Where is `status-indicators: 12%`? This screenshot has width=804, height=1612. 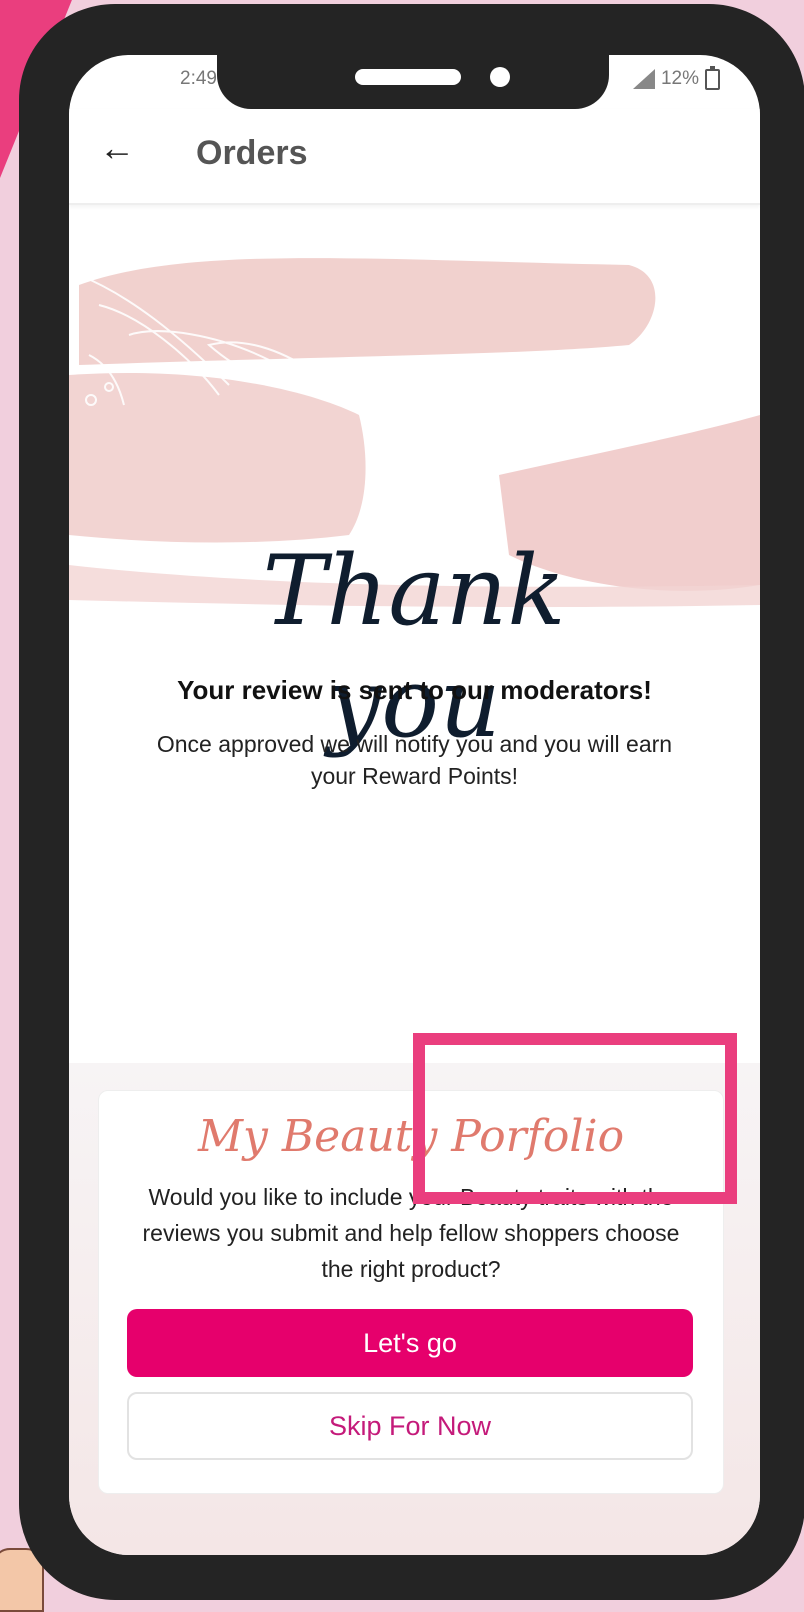 status-indicators: 12% is located at coordinates (676, 77).